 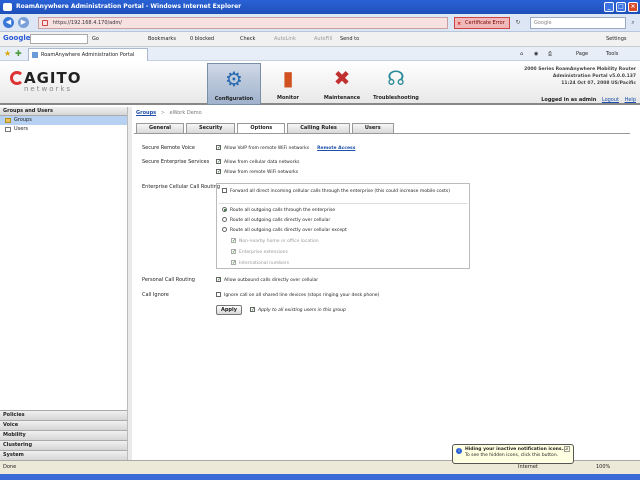 What do you see at coordinates (233, 251) in the screenshot?
I see `enterprise-extensions-checkbox` at bounding box center [233, 251].